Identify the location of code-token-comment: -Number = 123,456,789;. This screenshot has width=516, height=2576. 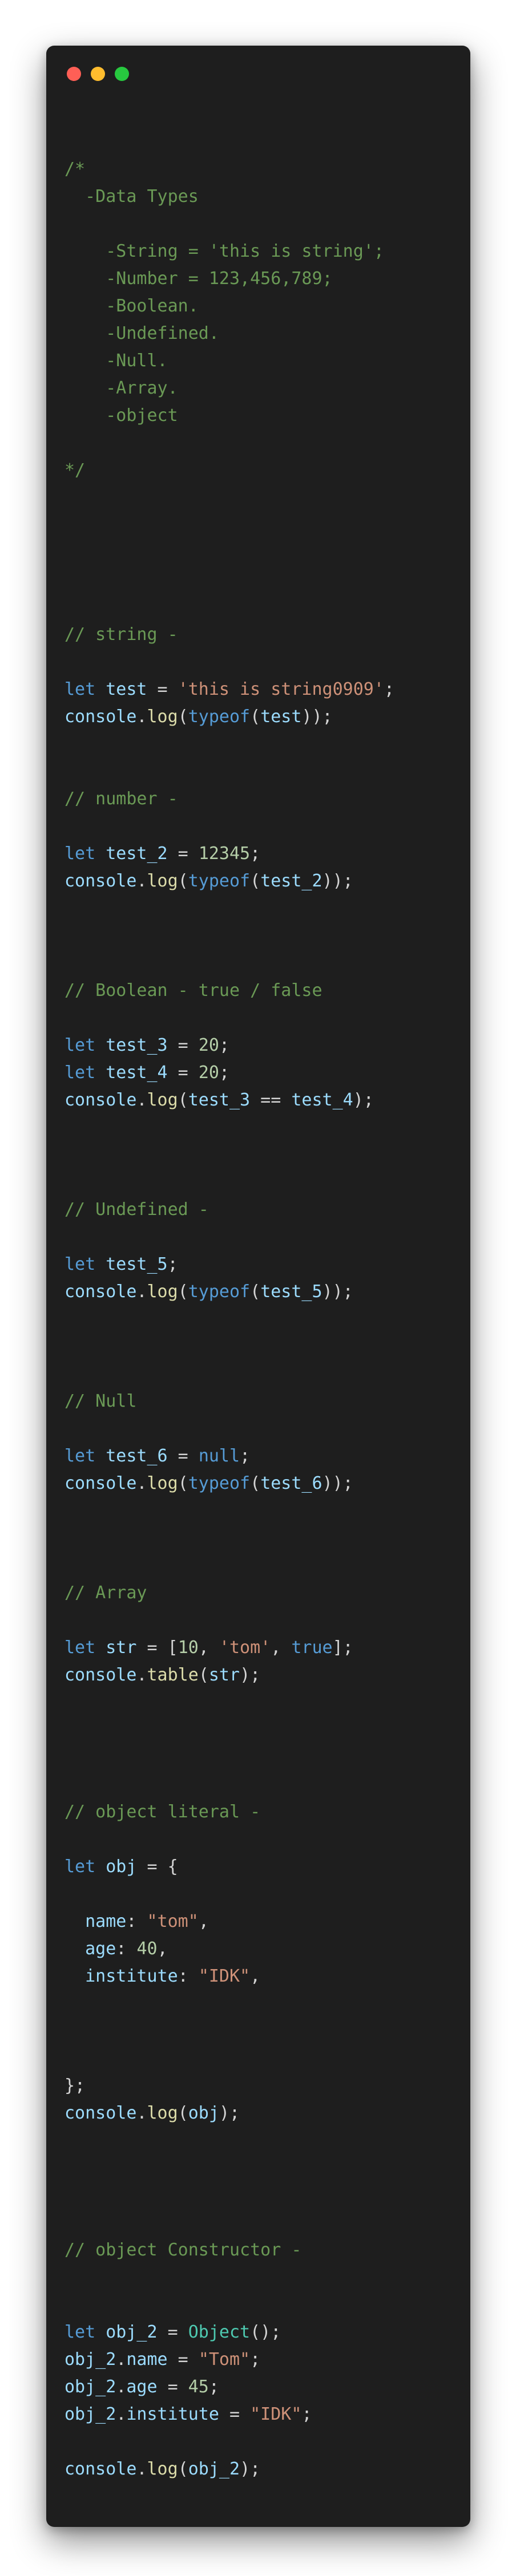
(198, 279).